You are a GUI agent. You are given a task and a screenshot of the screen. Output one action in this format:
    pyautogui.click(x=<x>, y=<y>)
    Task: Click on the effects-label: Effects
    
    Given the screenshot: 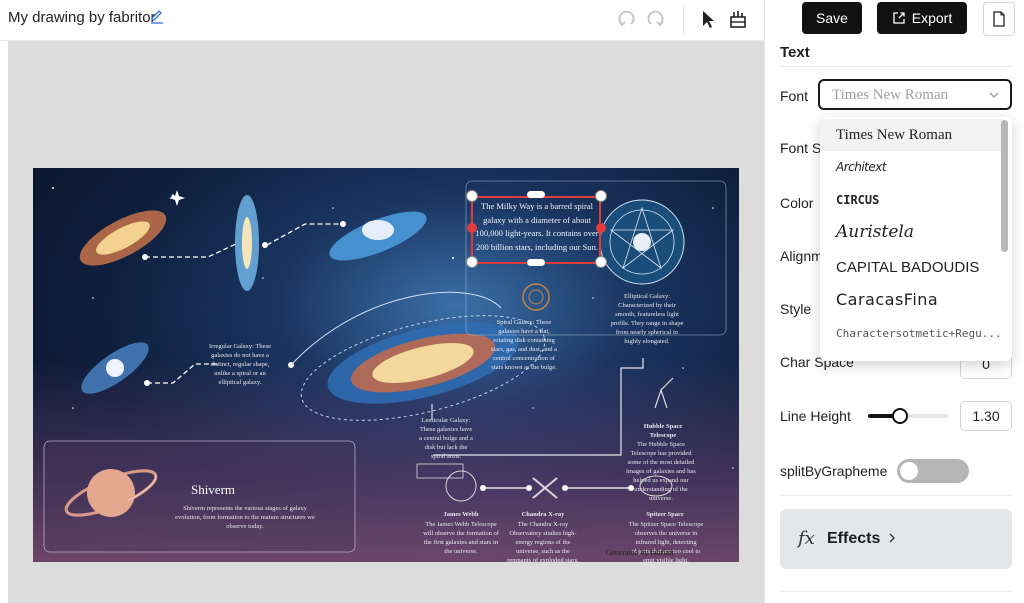 What is the action you would take?
    pyautogui.click(x=854, y=538)
    